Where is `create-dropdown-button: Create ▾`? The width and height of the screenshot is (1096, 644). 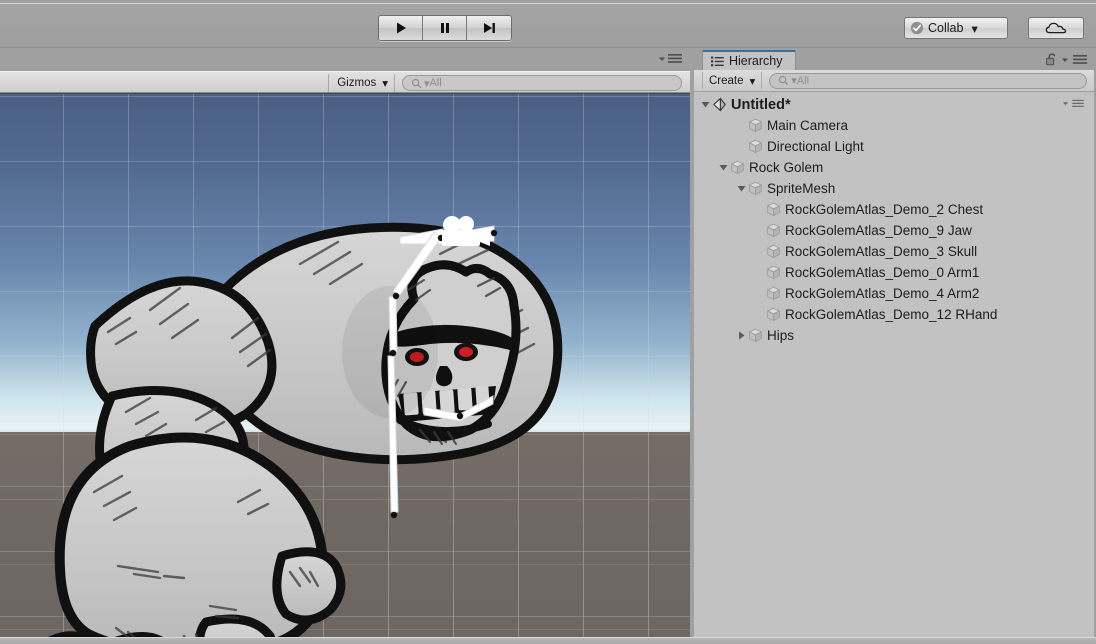 create-dropdown-button: Create ▾ is located at coordinates (732, 80).